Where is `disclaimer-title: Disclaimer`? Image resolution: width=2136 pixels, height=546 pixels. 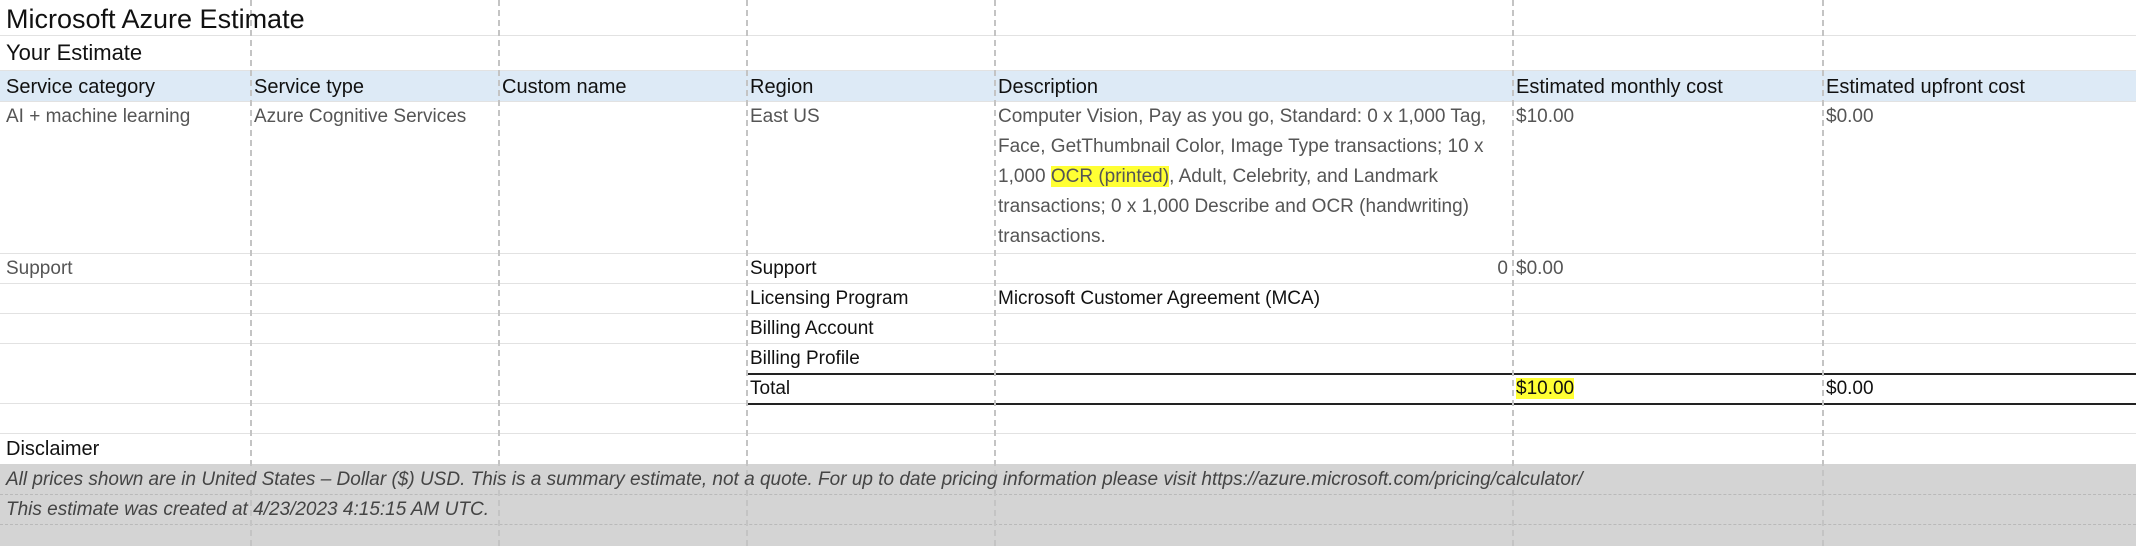 disclaimer-title: Disclaimer is located at coordinates (53, 449).